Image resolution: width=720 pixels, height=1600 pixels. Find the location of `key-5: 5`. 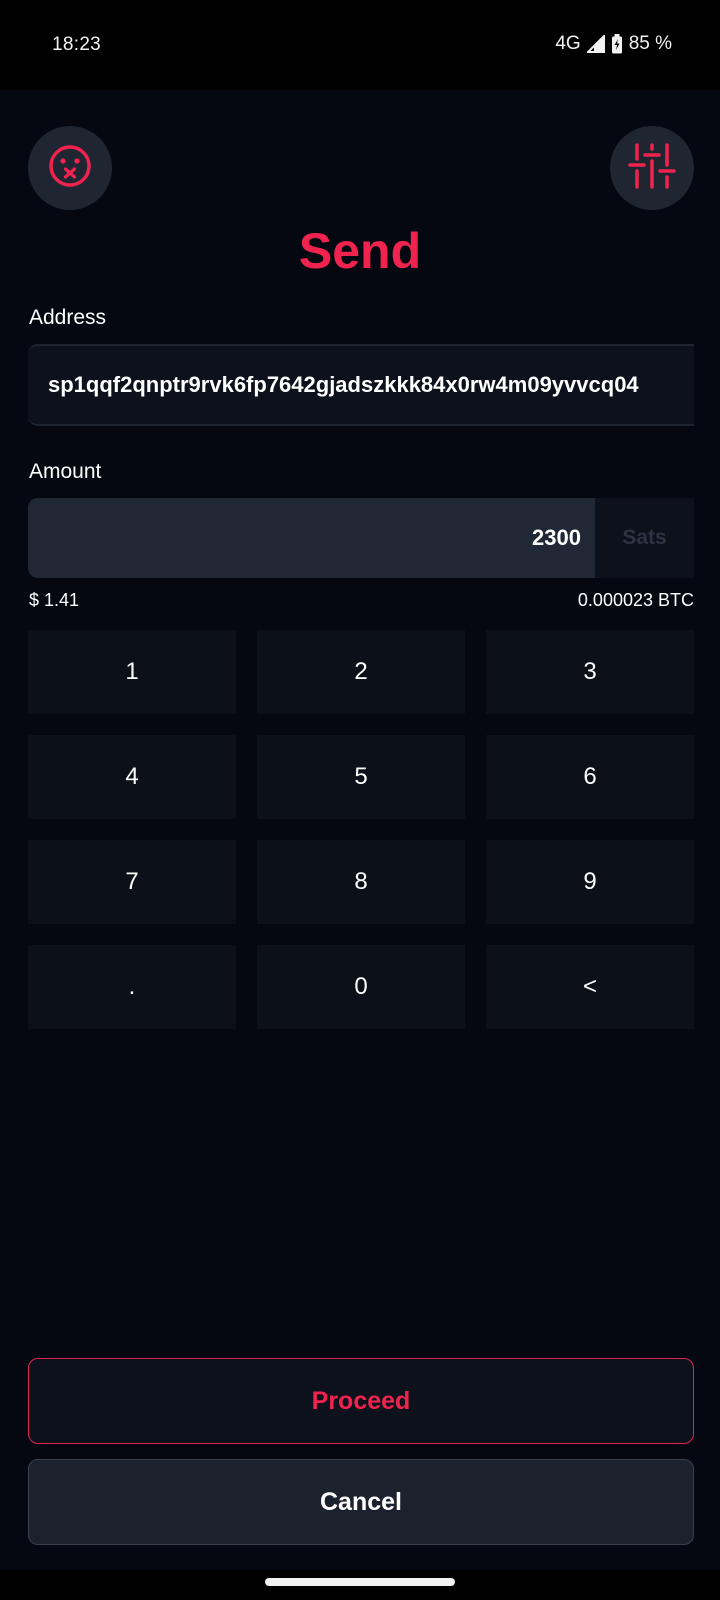

key-5: 5 is located at coordinates (361, 777).